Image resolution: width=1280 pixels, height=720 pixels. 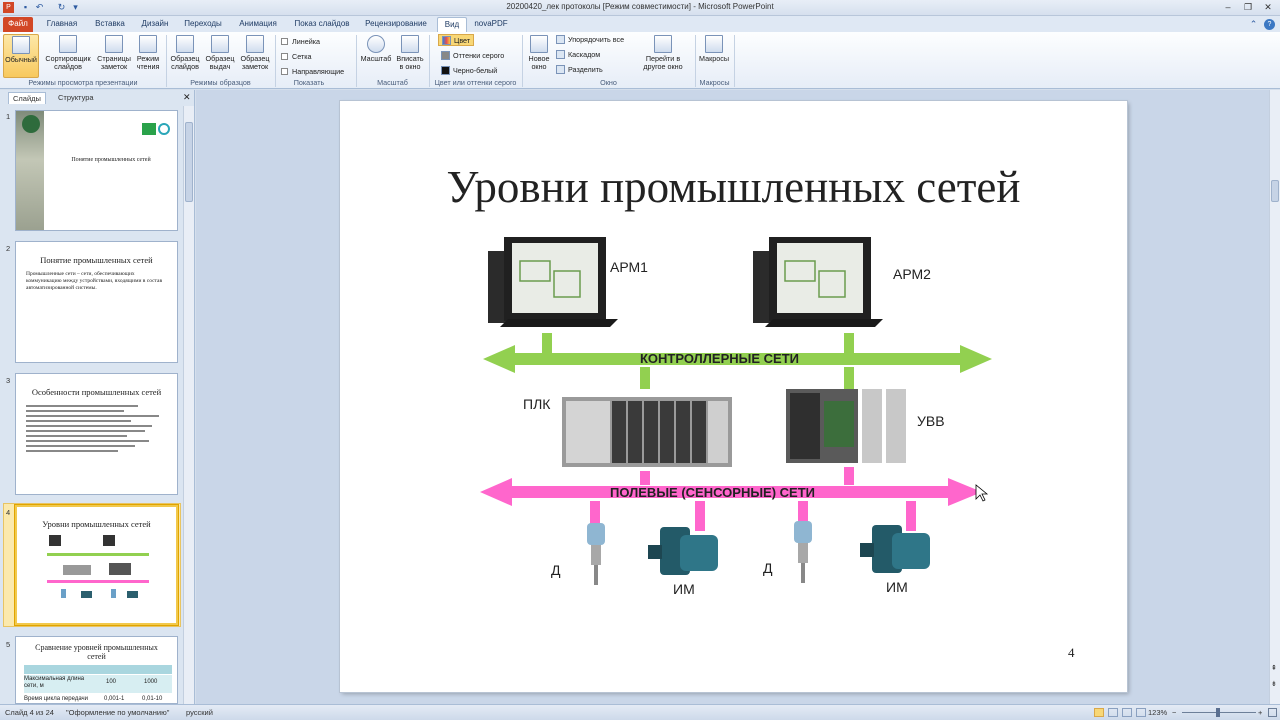 I want to click on logo-icon, so click(x=164, y=129).